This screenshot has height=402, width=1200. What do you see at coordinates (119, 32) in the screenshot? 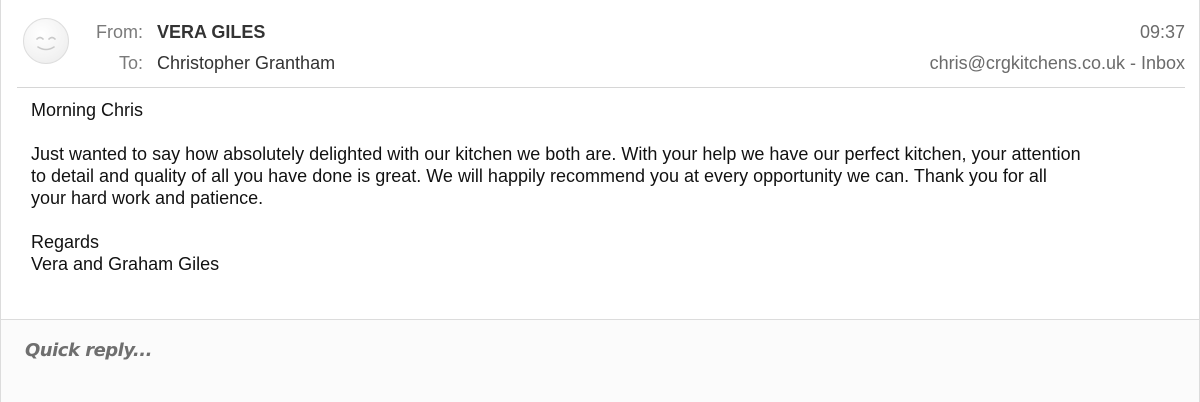
I see `from-label: From:` at bounding box center [119, 32].